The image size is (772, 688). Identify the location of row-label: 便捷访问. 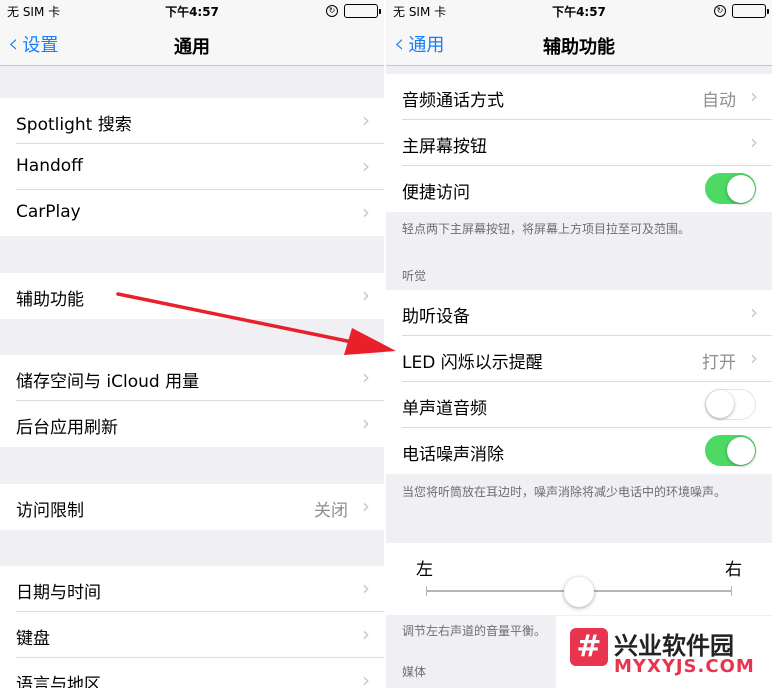
(436, 193).